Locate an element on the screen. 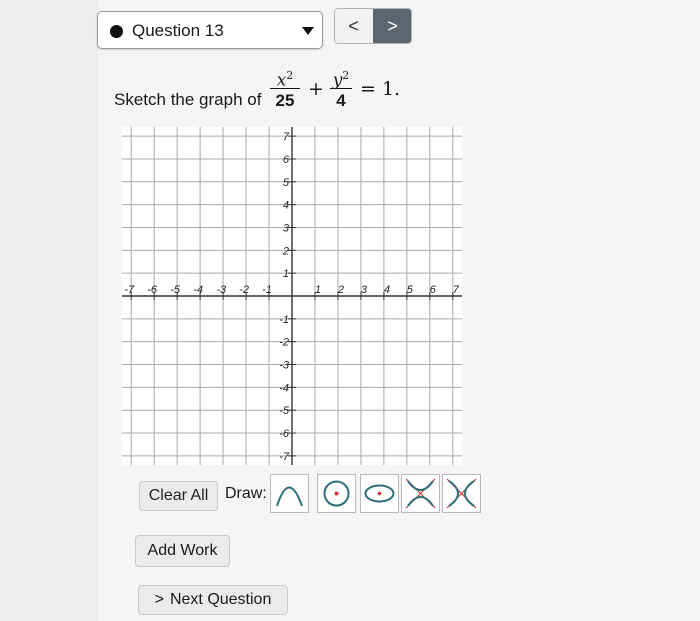 This screenshot has height=621, width=700. hyperbola-horizontal-icon is located at coordinates (461, 493).